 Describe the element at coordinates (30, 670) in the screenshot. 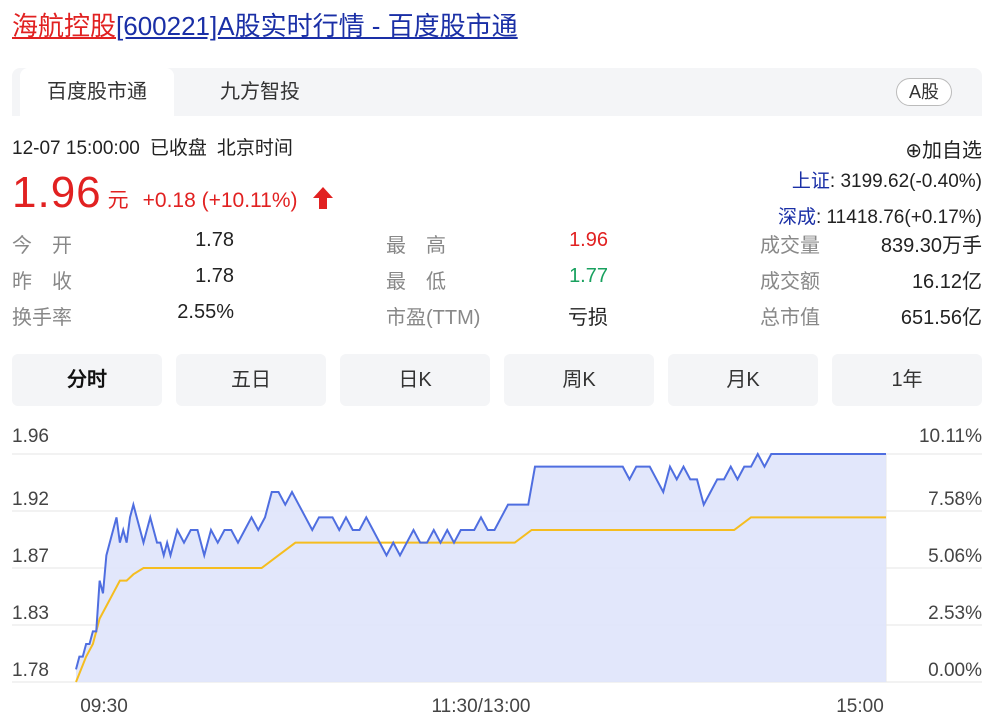

I see `y-left-tick-label: 1.78` at that location.